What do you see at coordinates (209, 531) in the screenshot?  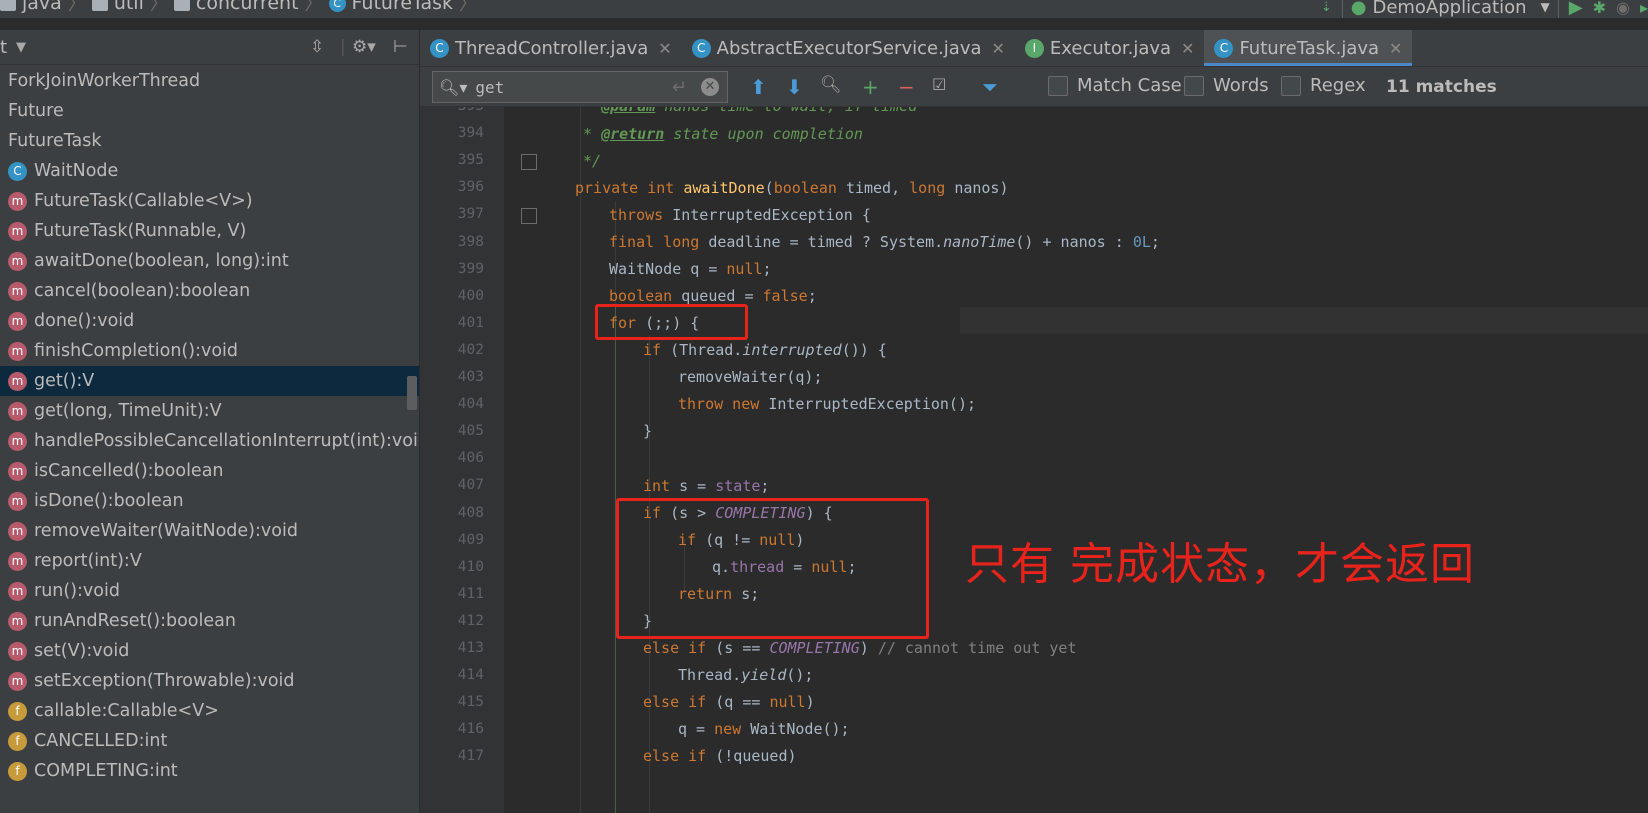 I see `structure-item: m removeWaiter(WaitNode):void` at bounding box center [209, 531].